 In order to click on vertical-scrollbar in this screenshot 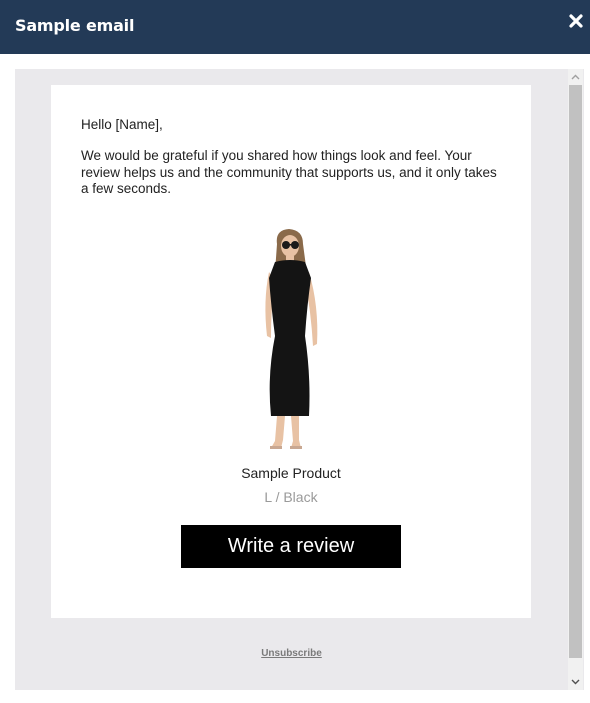, I will do `click(575, 379)`.